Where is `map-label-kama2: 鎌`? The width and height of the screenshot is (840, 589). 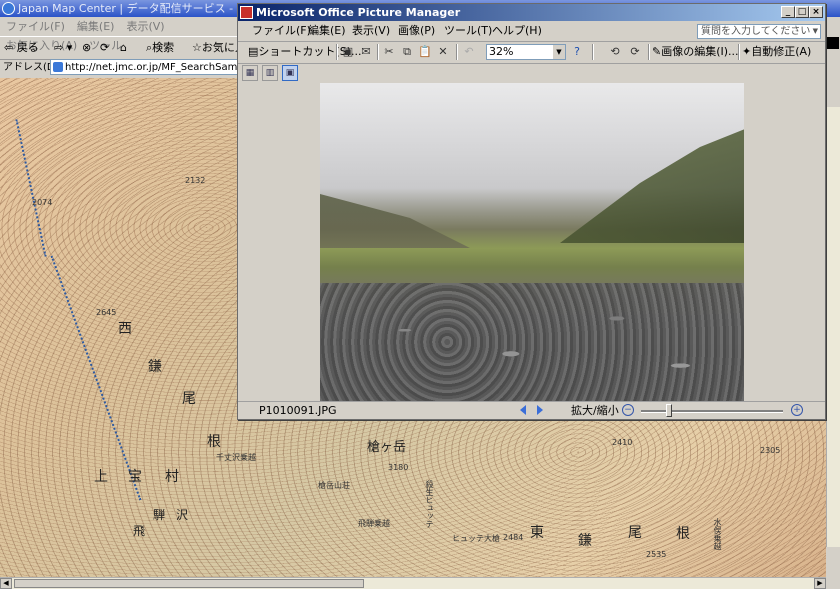
map-label-kama2: 鎌 is located at coordinates (585, 541).